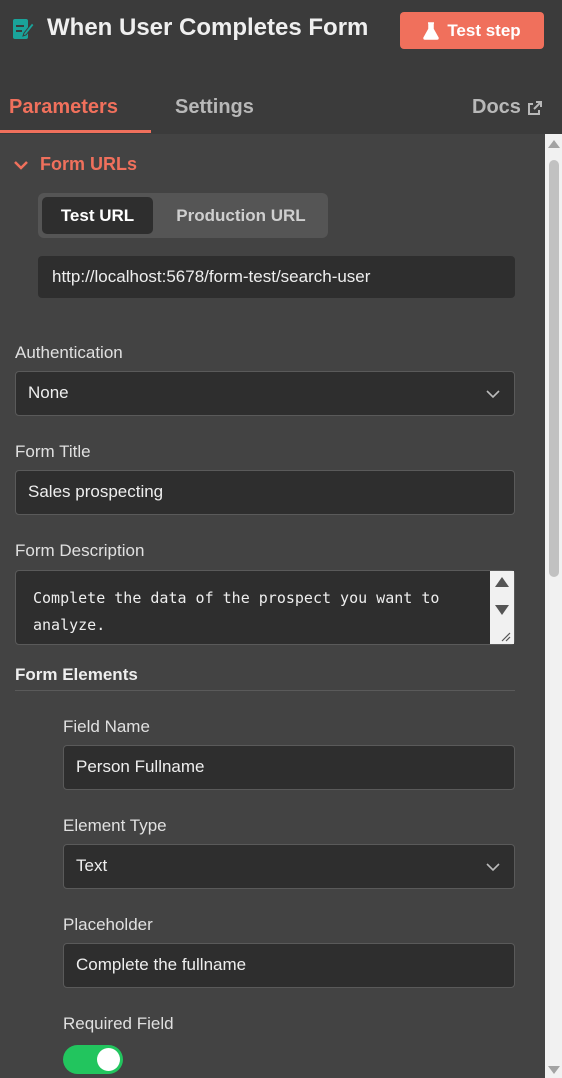 The height and width of the screenshot is (1078, 562). What do you see at coordinates (63, 107) in the screenshot?
I see `tab-parameters: Parameters` at bounding box center [63, 107].